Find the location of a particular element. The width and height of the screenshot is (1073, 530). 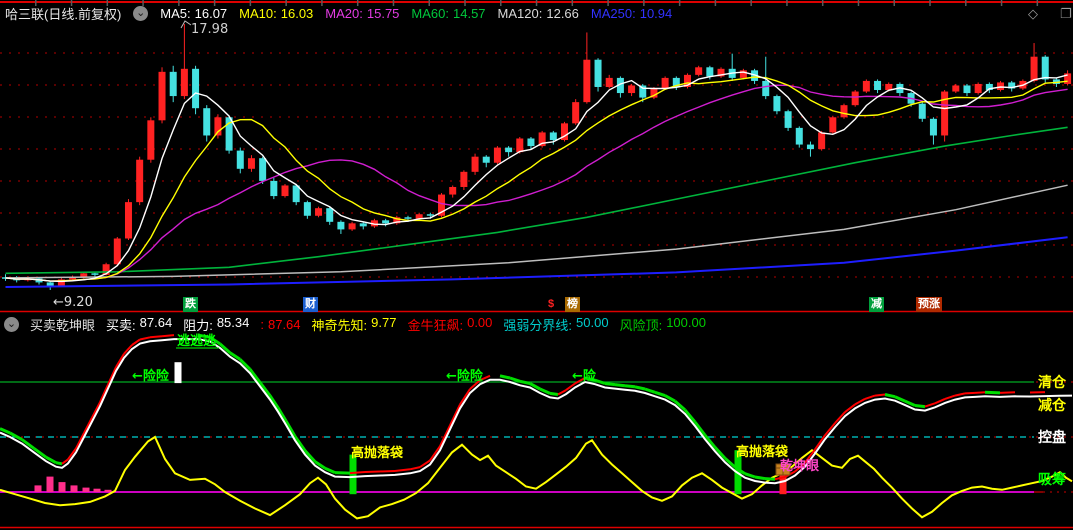

stock-title: 哈三联(日线.前复权) is located at coordinates (63, 14).